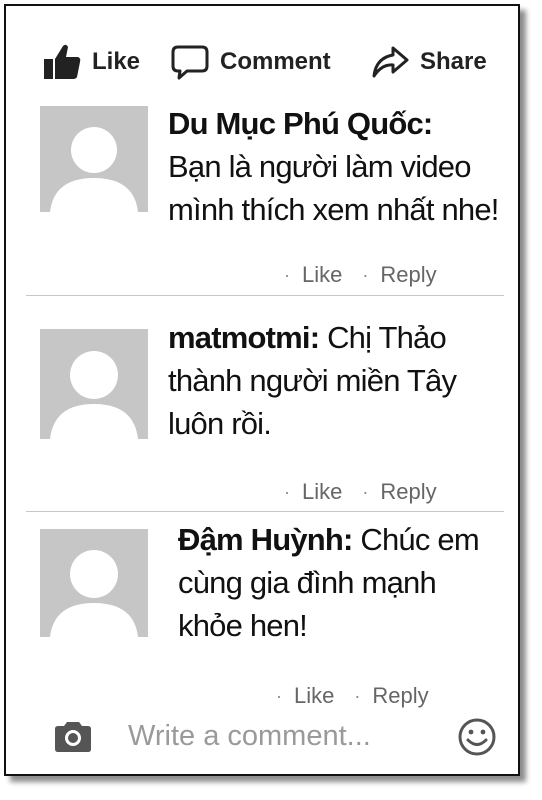 The height and width of the screenshot is (800, 542). What do you see at coordinates (190, 62) in the screenshot?
I see `speech-bubble-icon` at bounding box center [190, 62].